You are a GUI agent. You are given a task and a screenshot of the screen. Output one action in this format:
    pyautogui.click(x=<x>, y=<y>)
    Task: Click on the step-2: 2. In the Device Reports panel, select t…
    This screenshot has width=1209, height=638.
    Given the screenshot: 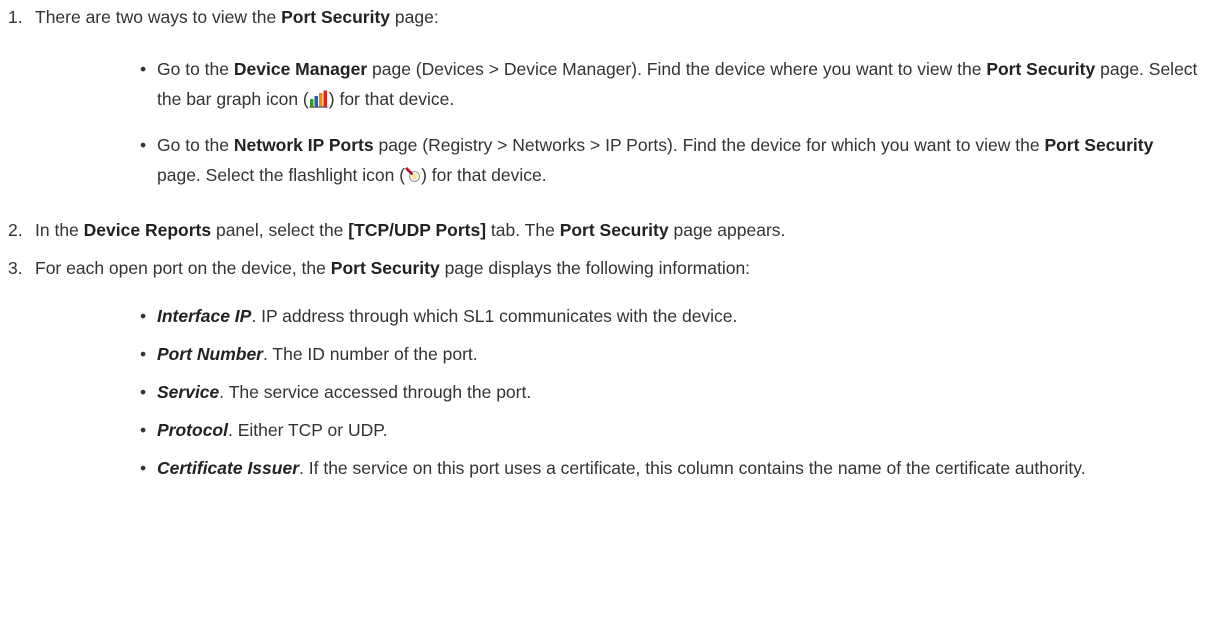 What is the action you would take?
    pyautogui.click(x=604, y=230)
    